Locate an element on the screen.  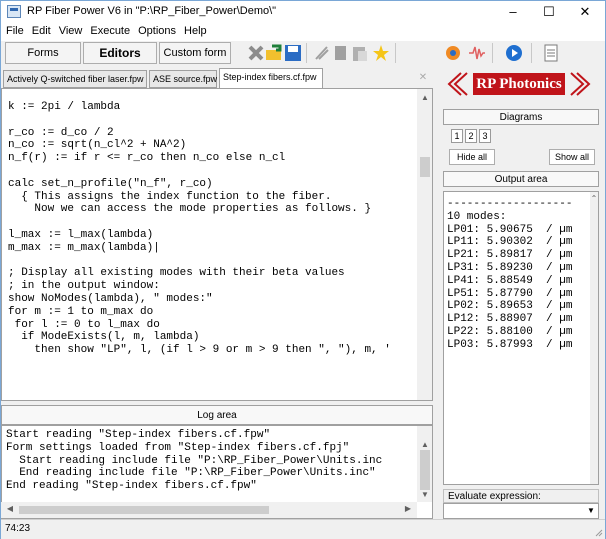
editors-button: Editors is located at coordinates (120, 53).